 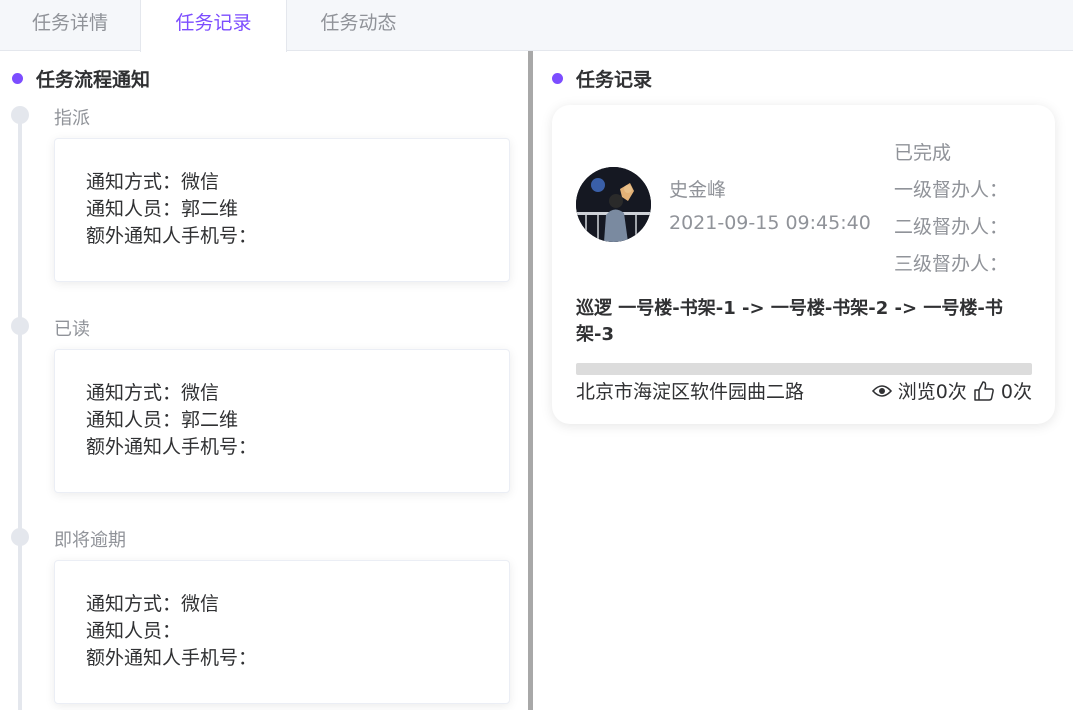 What do you see at coordinates (536, 26) in the screenshot?
I see `tab-bar: 任务详情 任务记录 任务动态` at bounding box center [536, 26].